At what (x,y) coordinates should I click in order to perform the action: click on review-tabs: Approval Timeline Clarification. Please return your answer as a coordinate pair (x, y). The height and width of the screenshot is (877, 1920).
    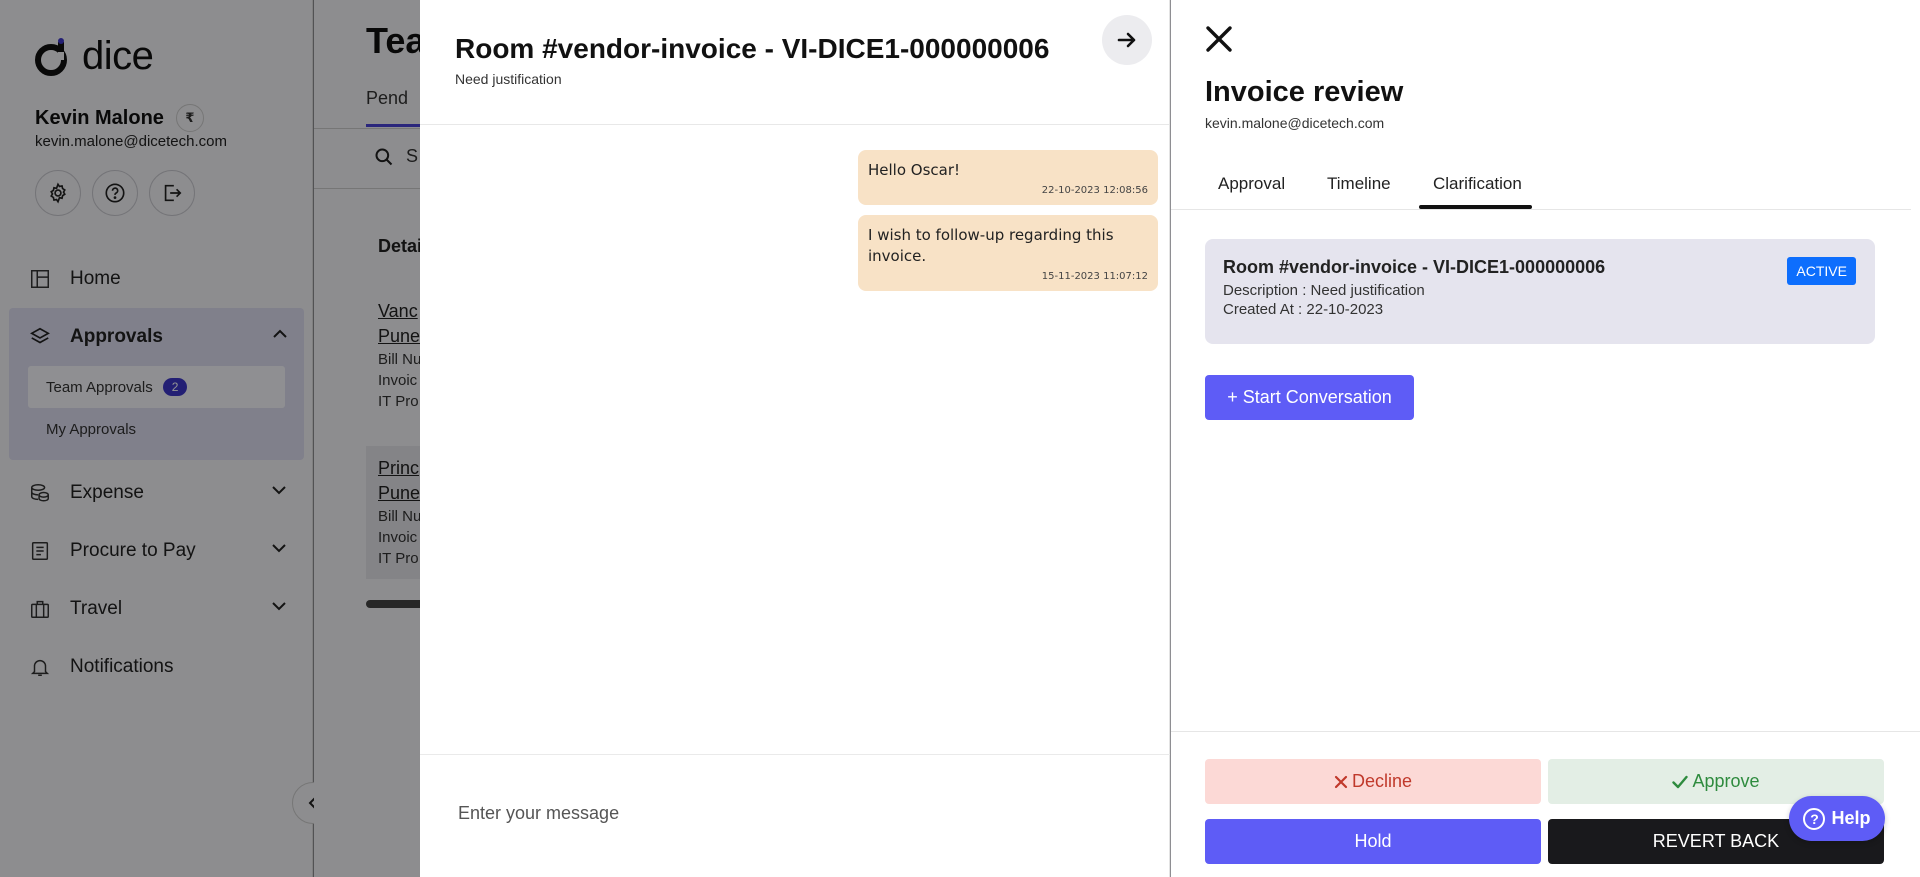
    Looking at the image, I should click on (1541, 185).